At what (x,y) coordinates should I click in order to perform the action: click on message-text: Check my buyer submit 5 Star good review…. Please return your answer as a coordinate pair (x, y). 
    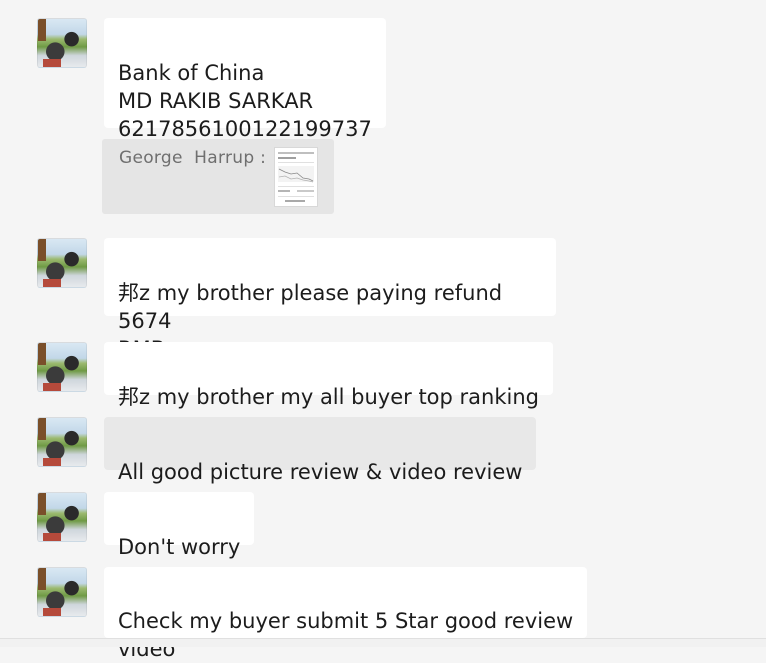
    Looking at the image, I should click on (346, 635).